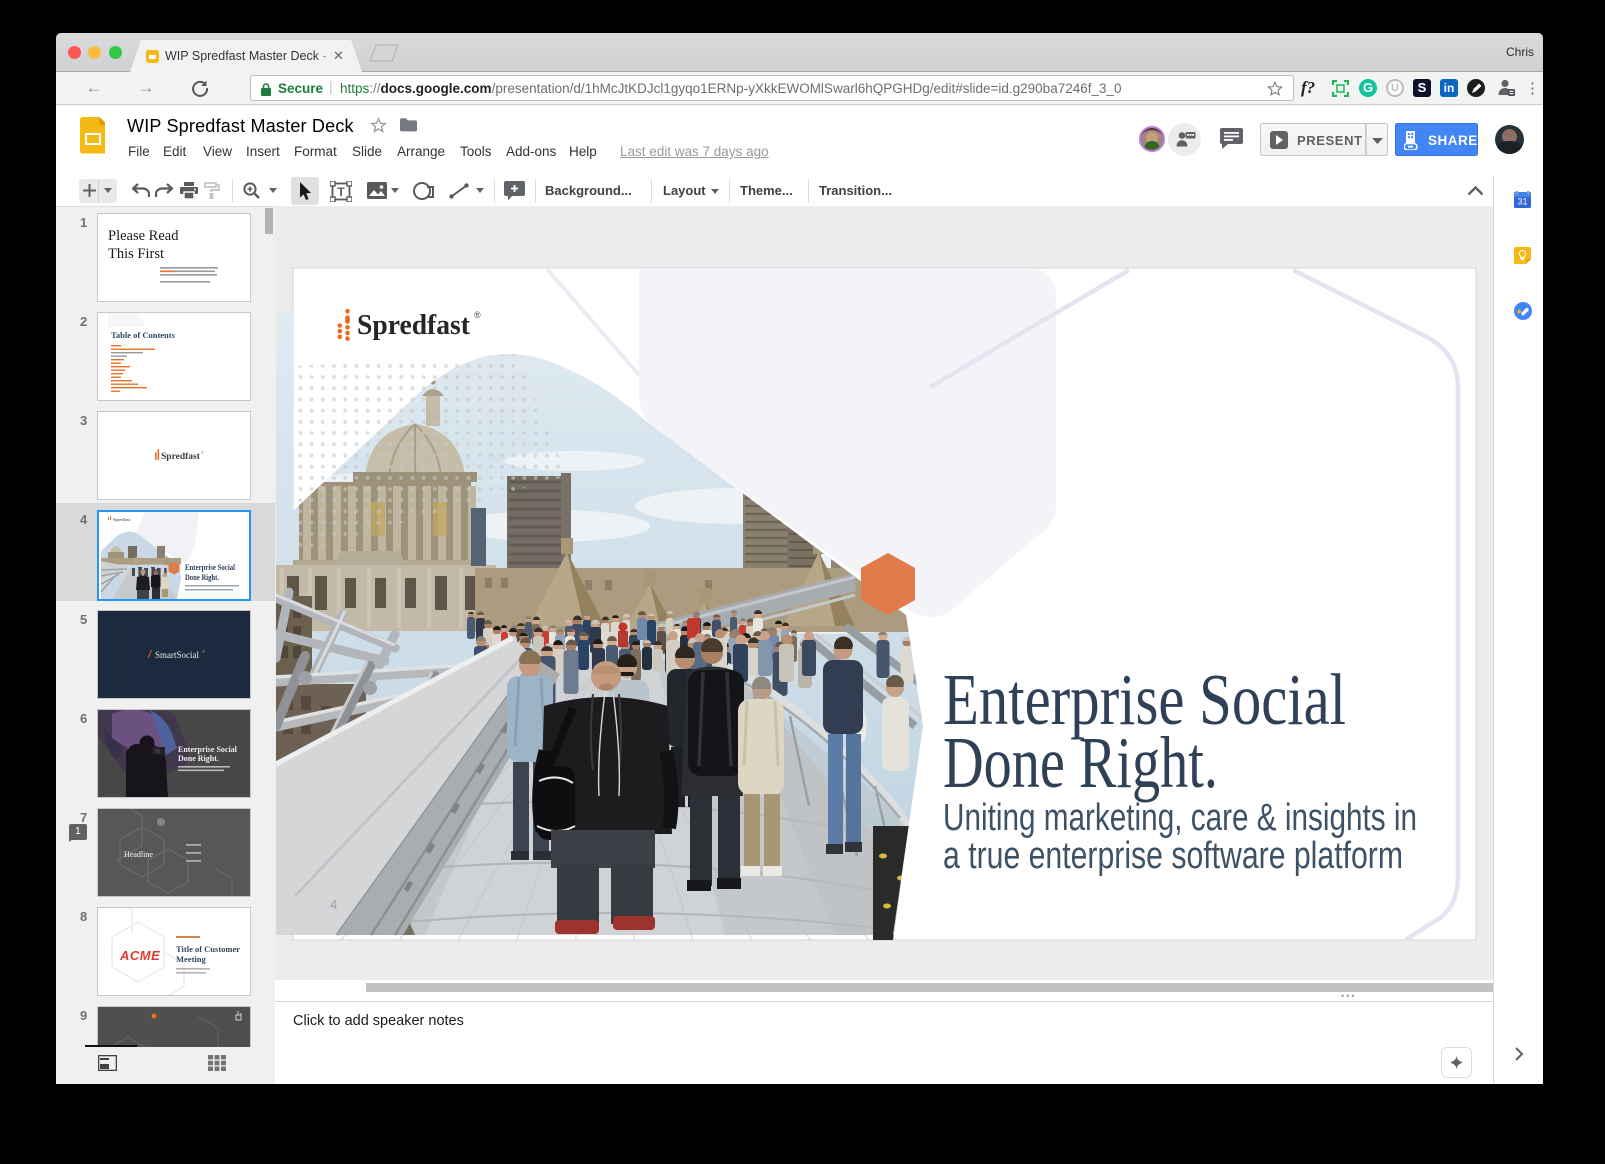  Describe the element at coordinates (143, 335) in the screenshot. I see `svg-text: Table of Contents` at that location.